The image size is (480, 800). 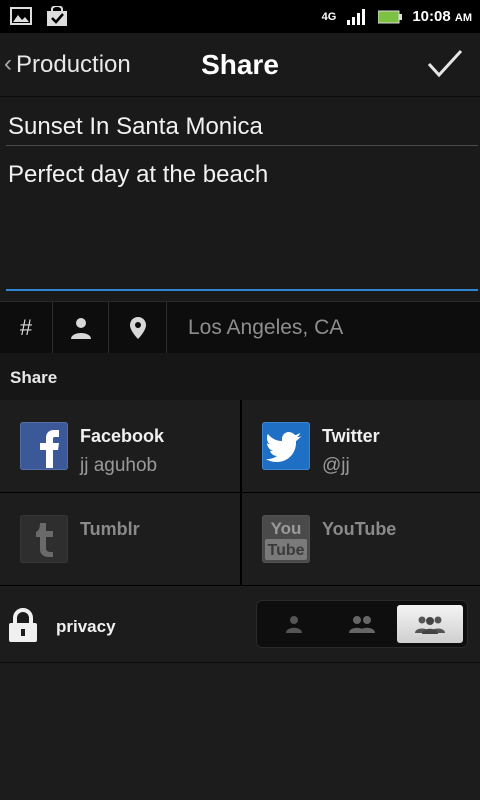 I want to click on status-bar: 4G 10:08 AM, so click(x=240, y=16).